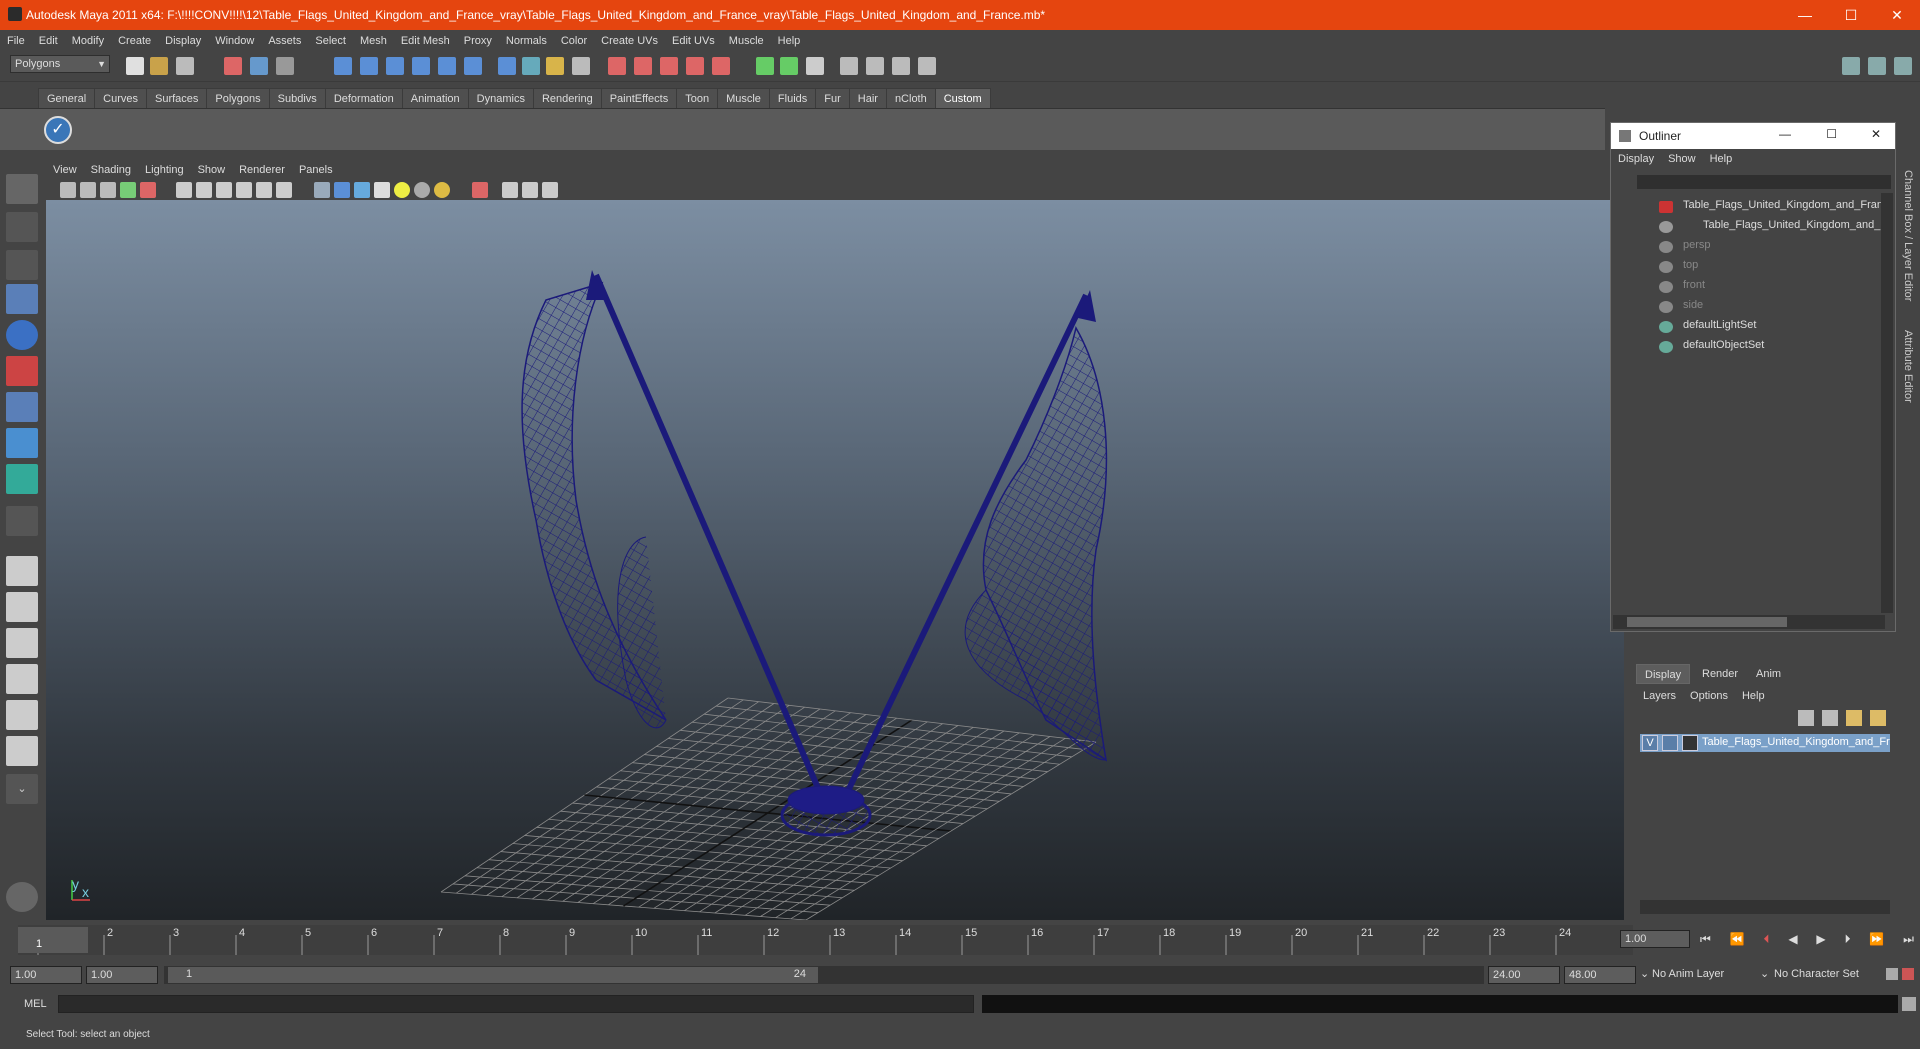 The width and height of the screenshot is (1920, 1049). What do you see at coordinates (128, 190) in the screenshot?
I see `image-plane-icon` at bounding box center [128, 190].